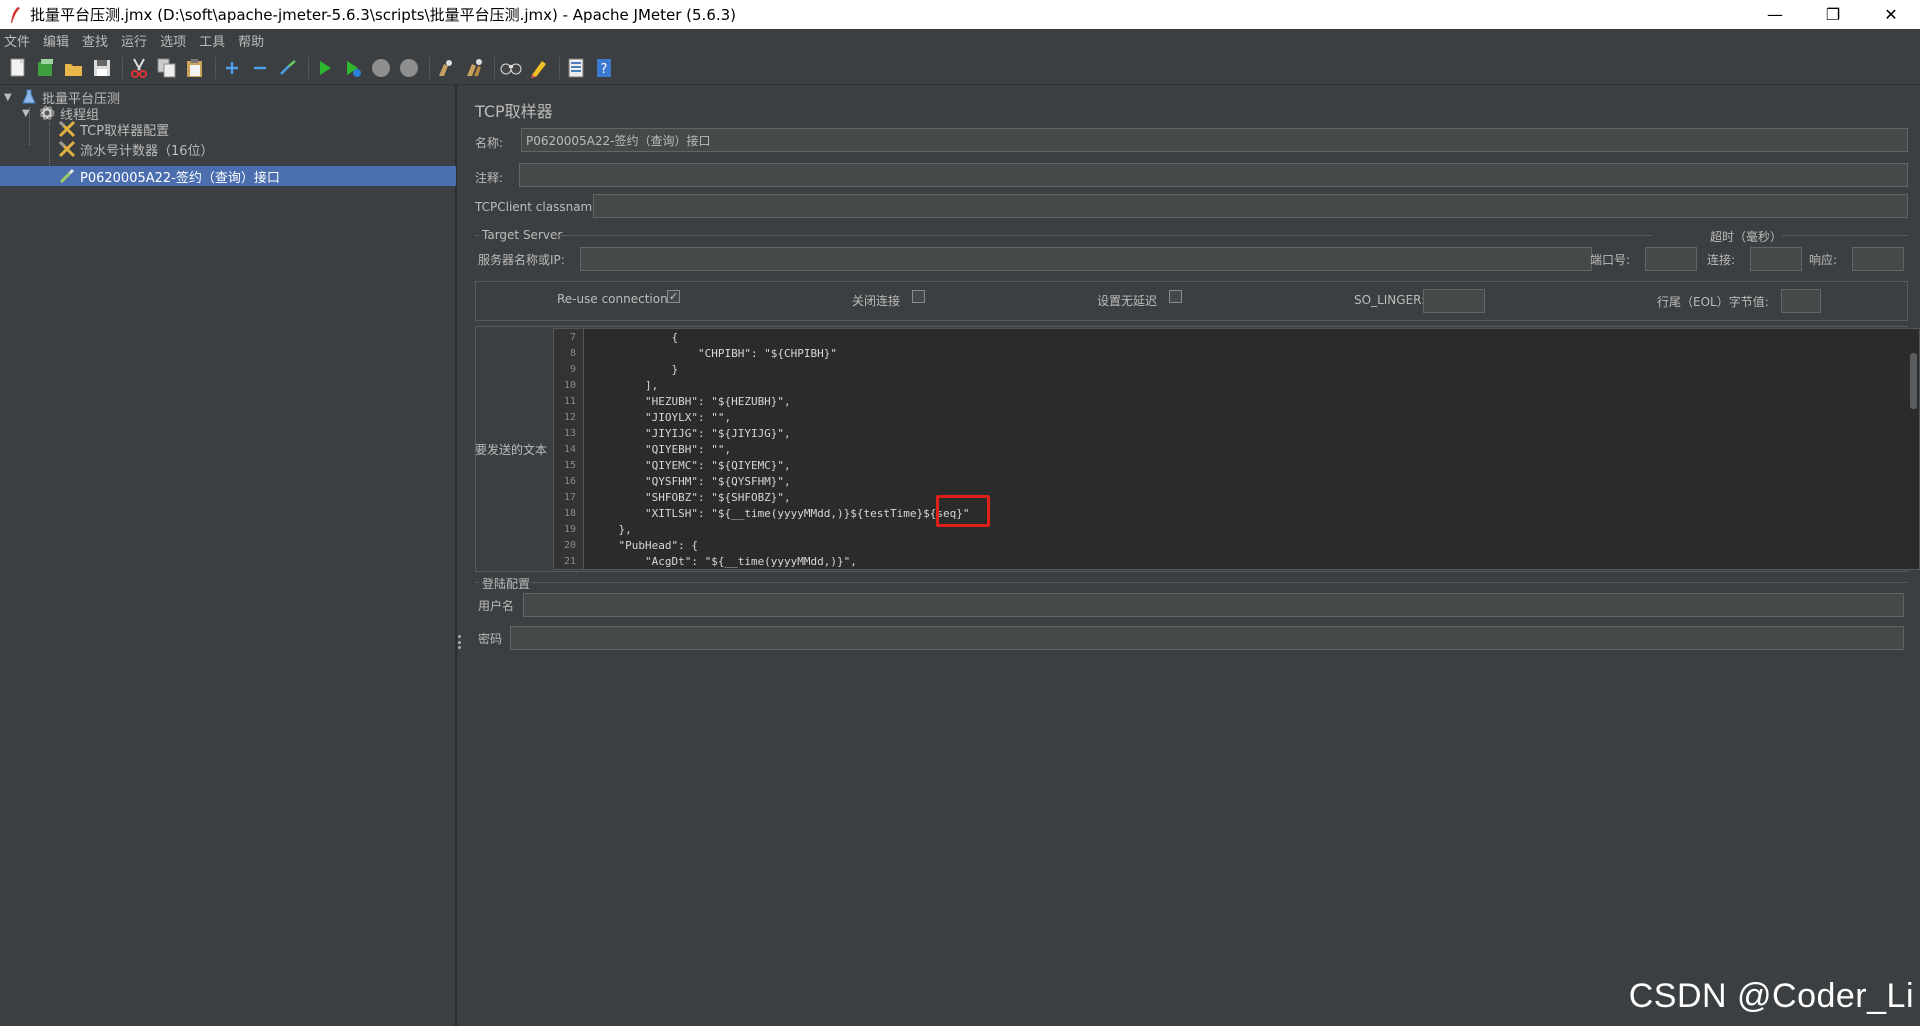 The image size is (1920, 1026). What do you see at coordinates (489, 143) in the screenshot?
I see `name-label: 名称:` at bounding box center [489, 143].